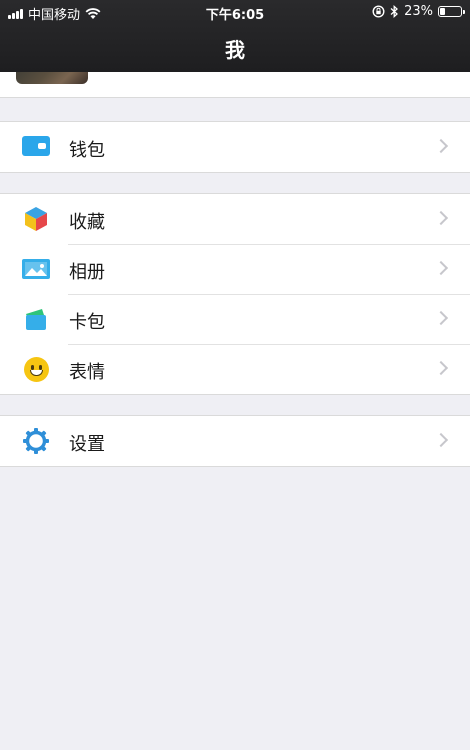 The height and width of the screenshot is (750, 470). Describe the element at coordinates (87, 150) in the screenshot. I see `menu-item-label: 钱包` at that location.